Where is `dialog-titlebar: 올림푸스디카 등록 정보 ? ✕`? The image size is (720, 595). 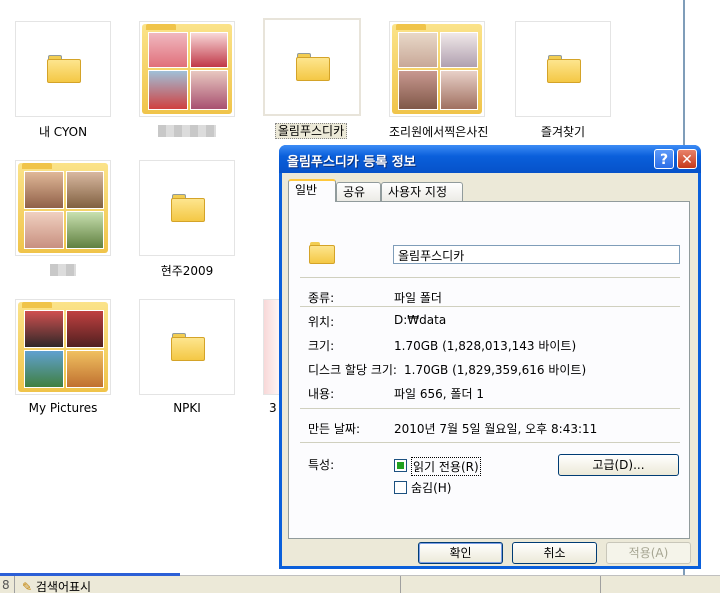
dialog-titlebar: 올림푸스디카 등록 정보 ? ✕ is located at coordinates (490, 159).